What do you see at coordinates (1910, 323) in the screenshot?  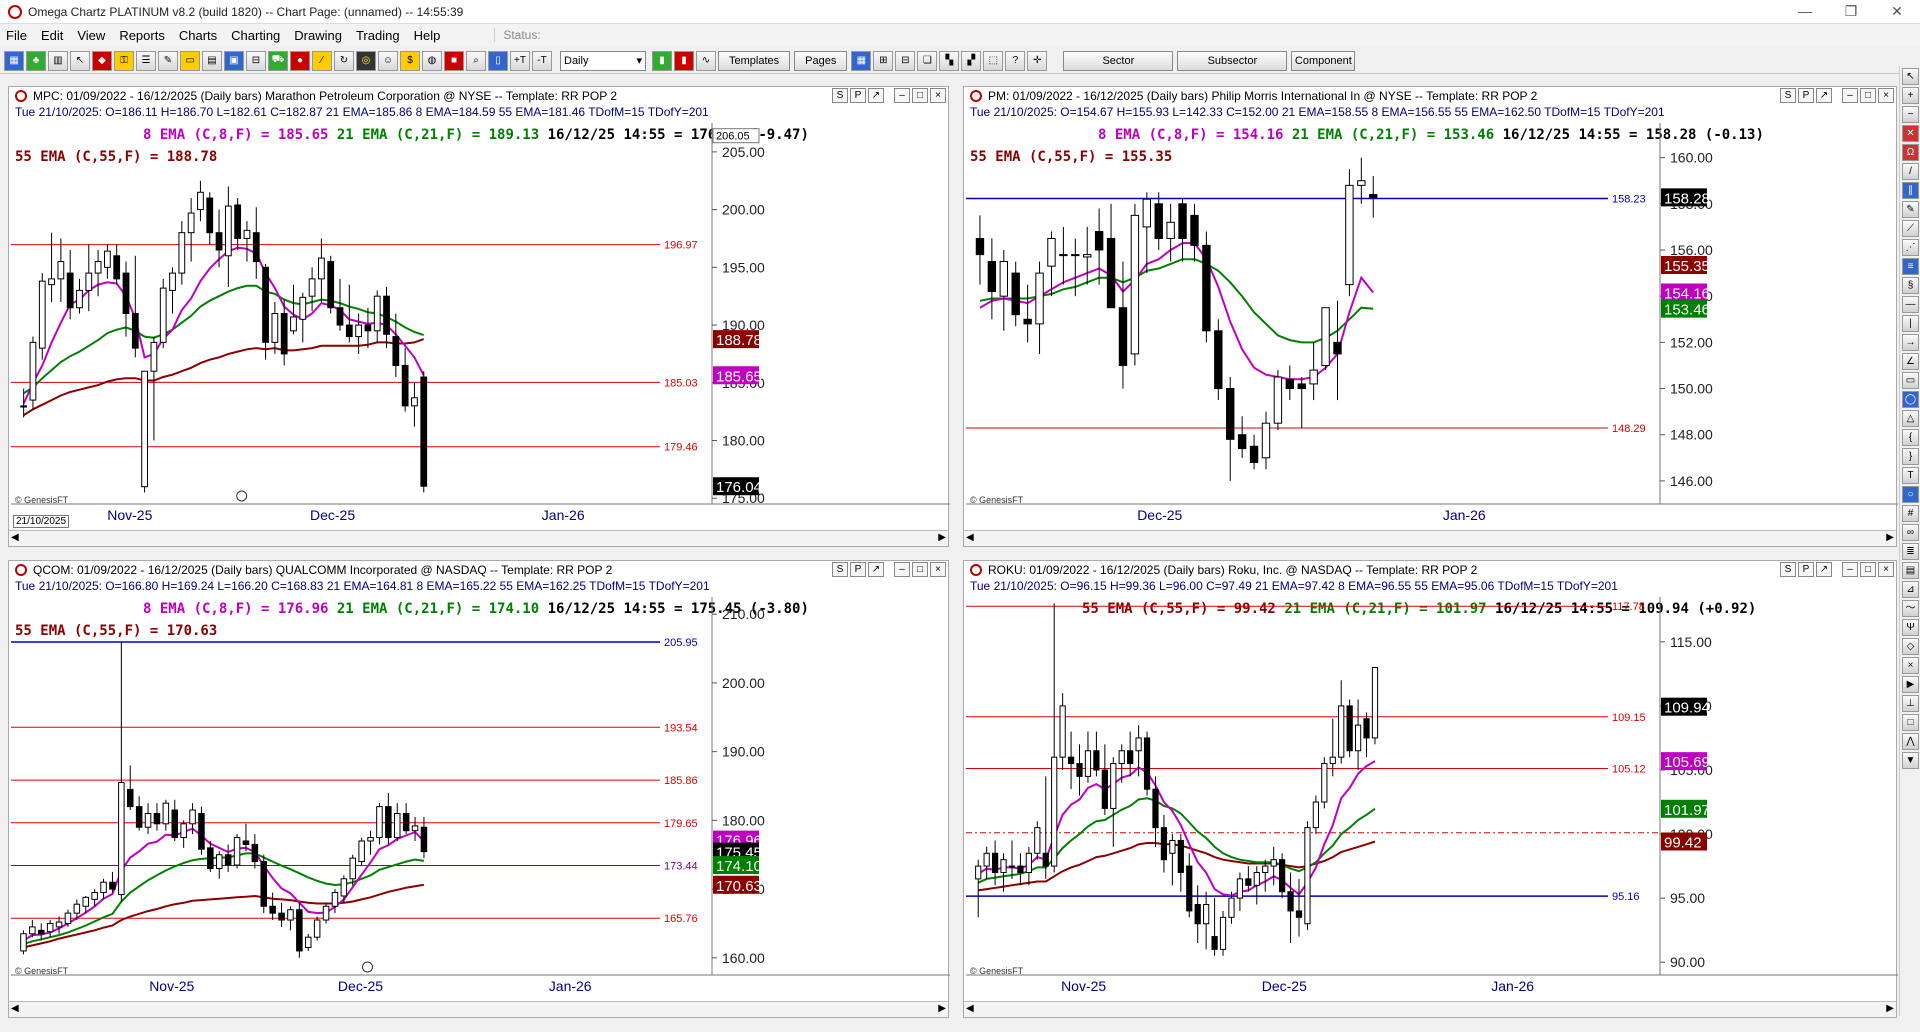 I see `vline-icon: |` at bounding box center [1910, 323].